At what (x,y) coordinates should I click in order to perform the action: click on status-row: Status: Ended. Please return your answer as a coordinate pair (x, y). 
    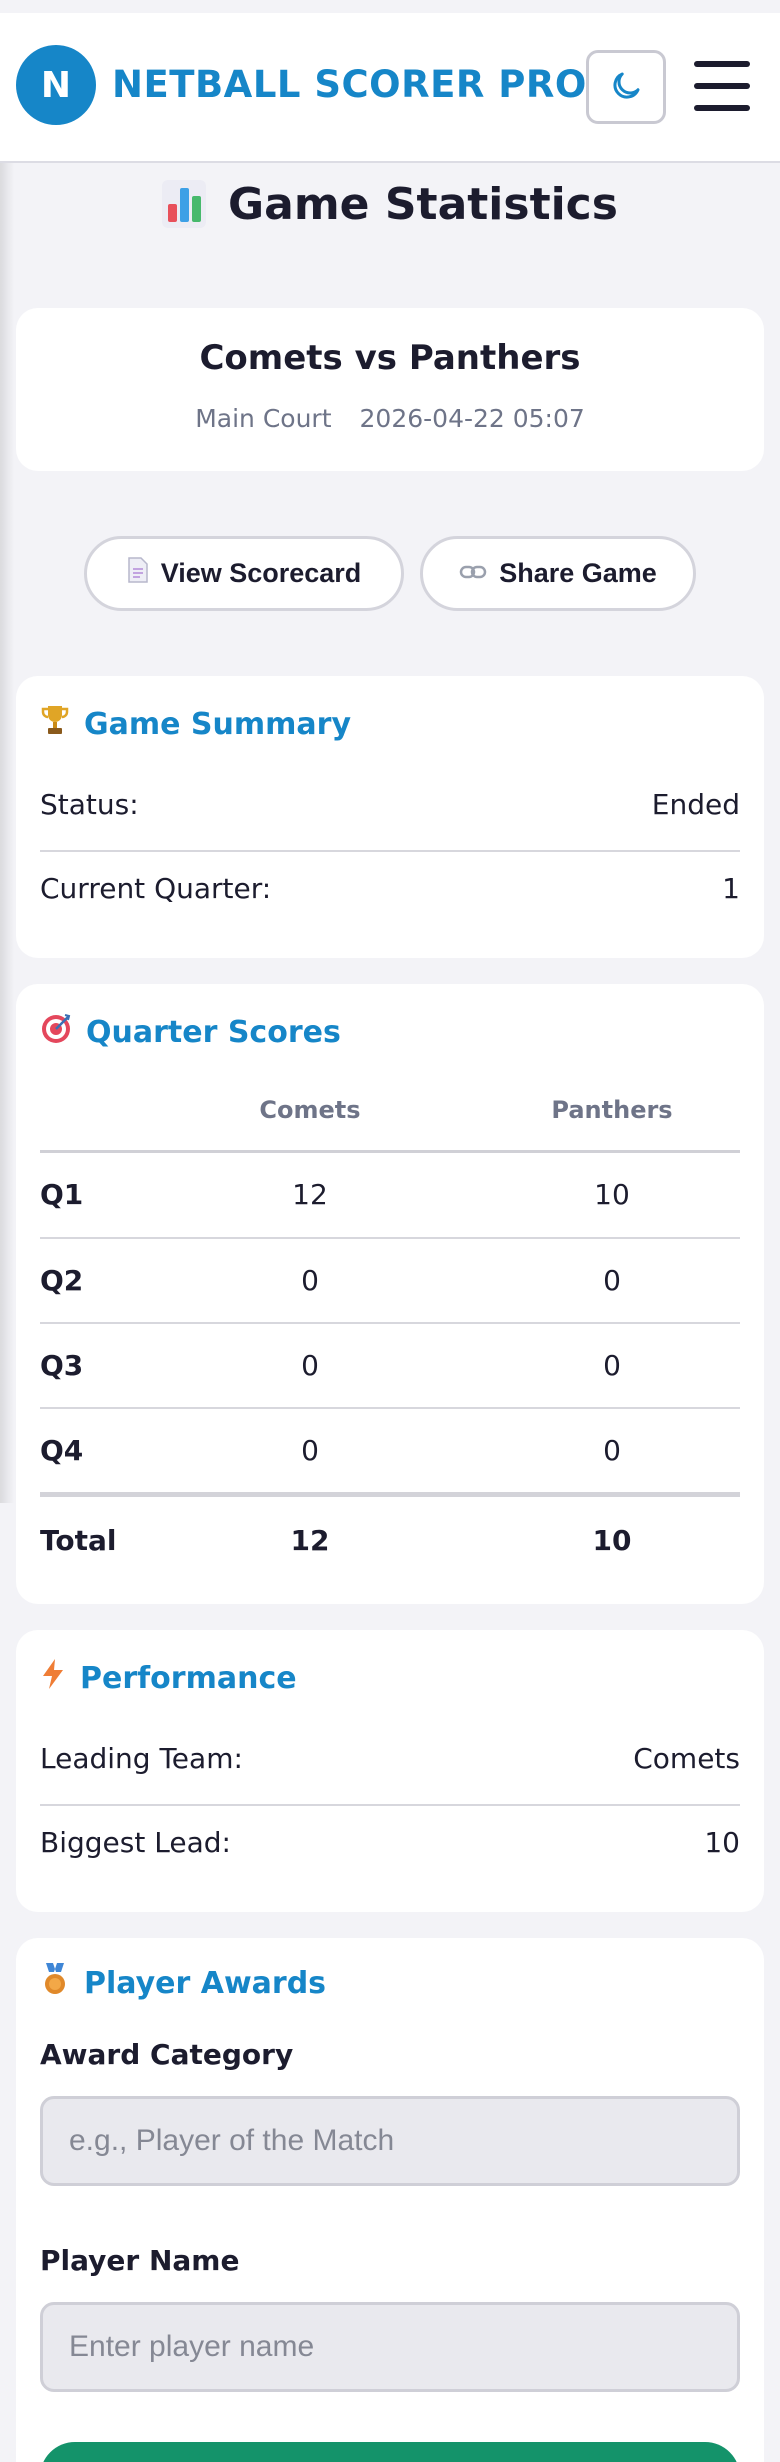
    Looking at the image, I should click on (390, 804).